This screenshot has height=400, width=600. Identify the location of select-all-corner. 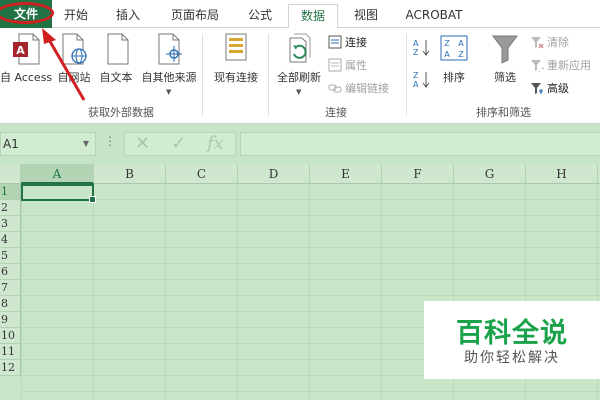
(10, 174).